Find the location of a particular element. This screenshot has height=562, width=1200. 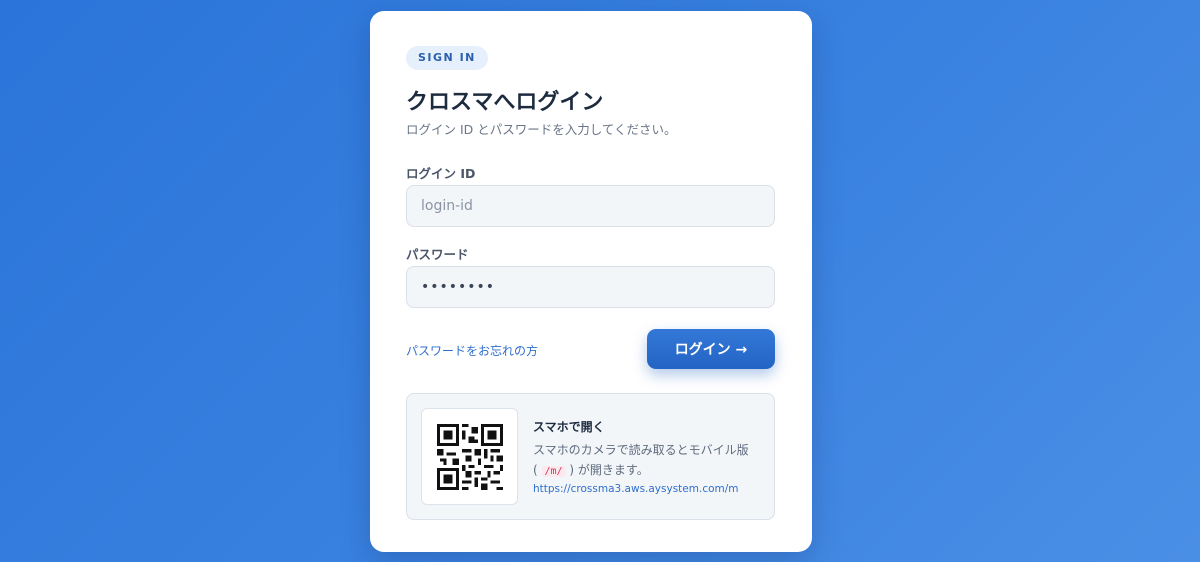

mobile-description: スマホのカメラで読み取るとモバイル版 ( /m/ ) が開きます。 is located at coordinates (648, 461).